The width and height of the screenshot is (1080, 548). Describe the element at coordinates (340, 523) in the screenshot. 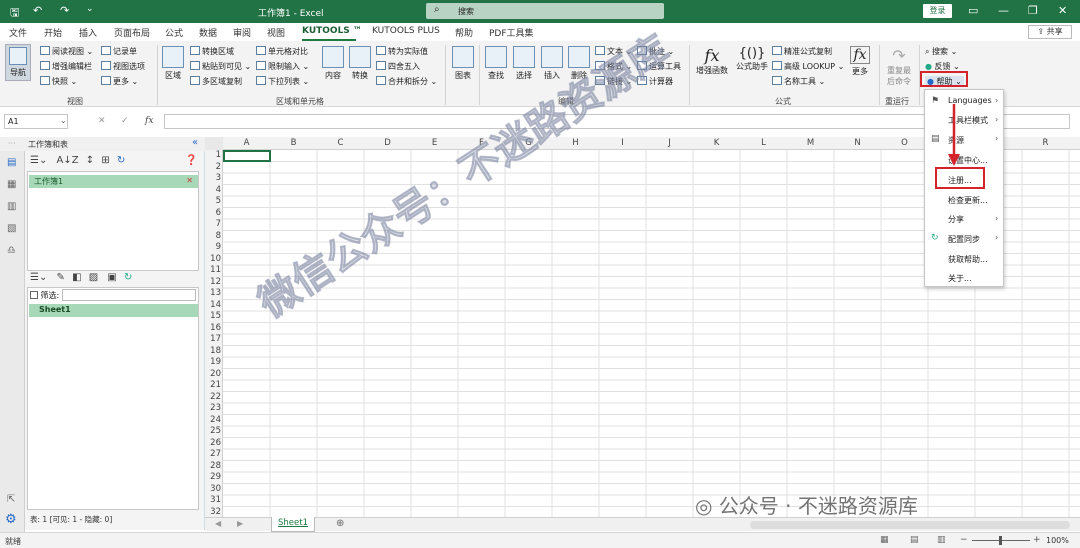

I see `add-sheet-icon: ⊕` at that location.